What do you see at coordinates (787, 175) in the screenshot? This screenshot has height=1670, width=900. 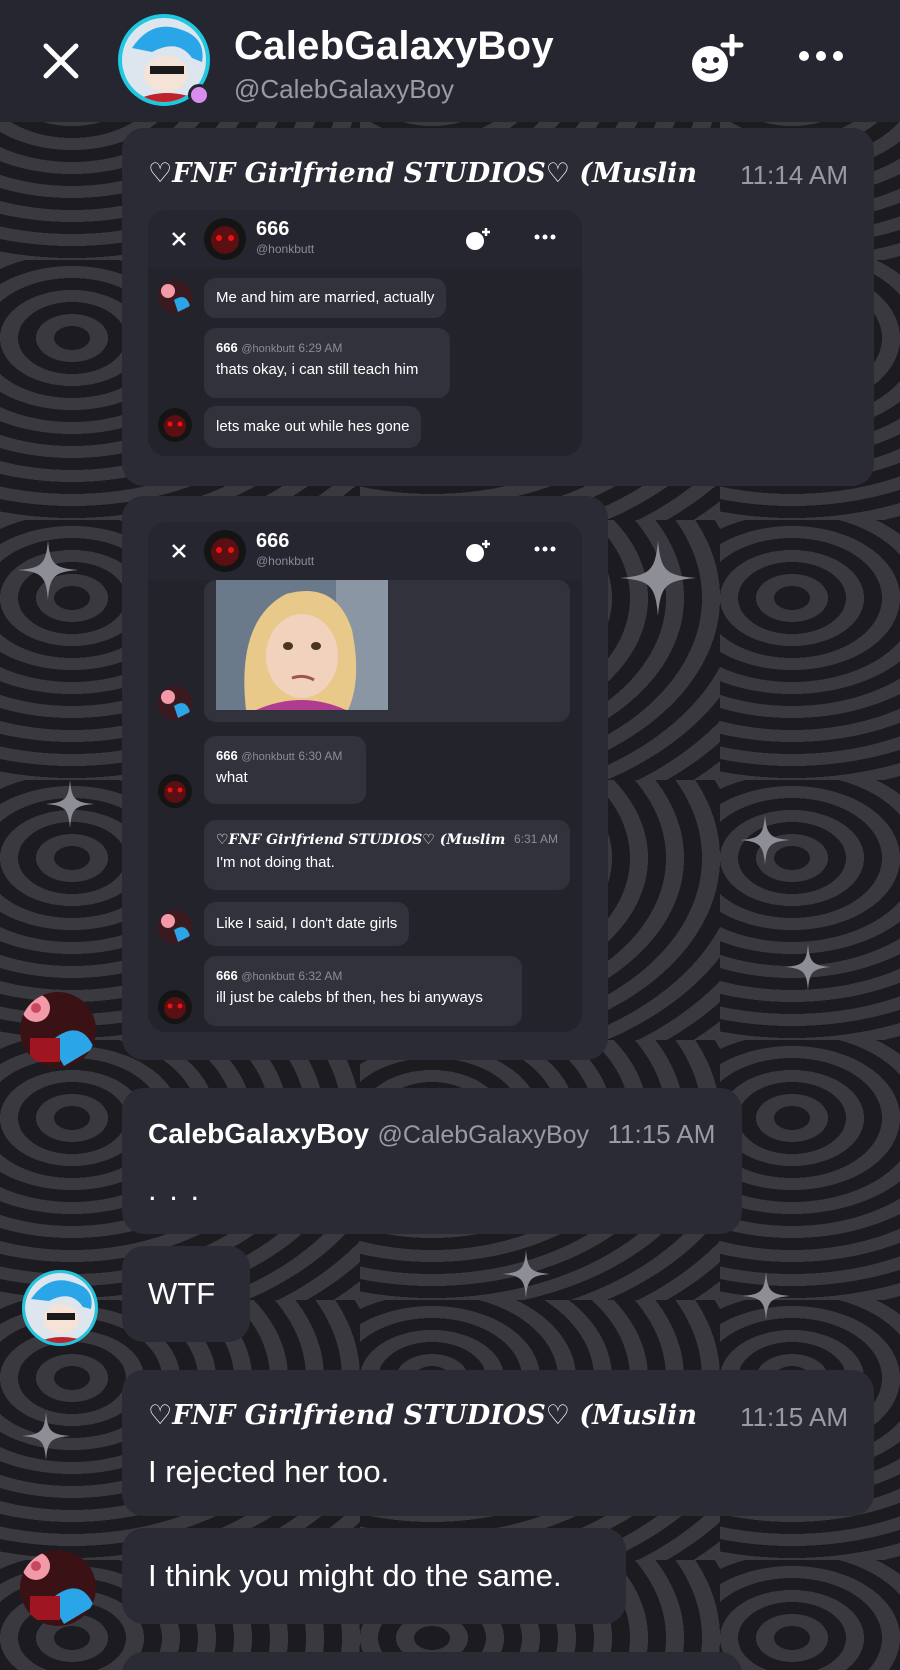 I see `message-time: 11:14 AM` at bounding box center [787, 175].